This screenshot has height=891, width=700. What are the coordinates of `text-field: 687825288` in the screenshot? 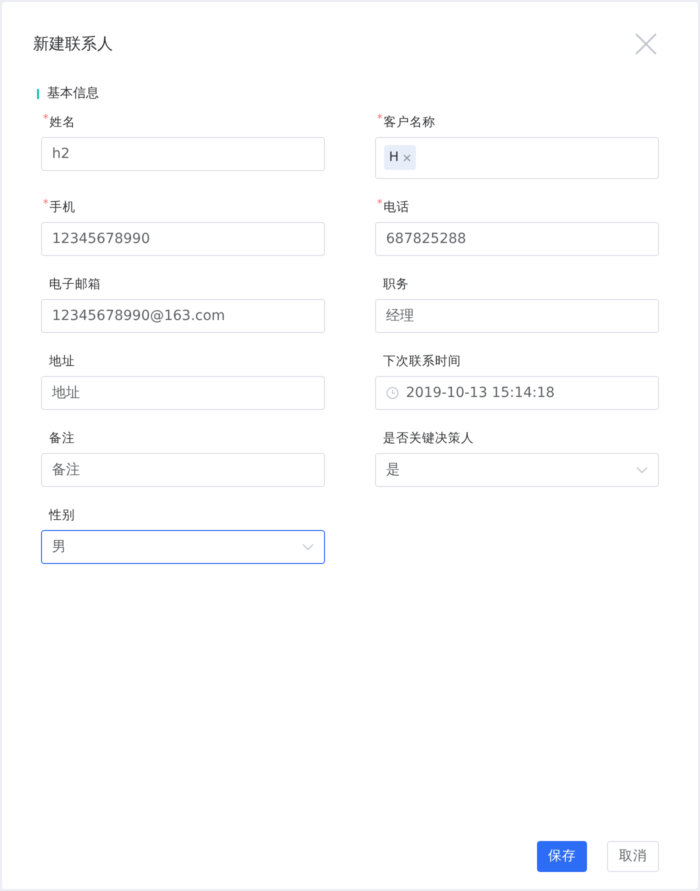 It's located at (517, 239).